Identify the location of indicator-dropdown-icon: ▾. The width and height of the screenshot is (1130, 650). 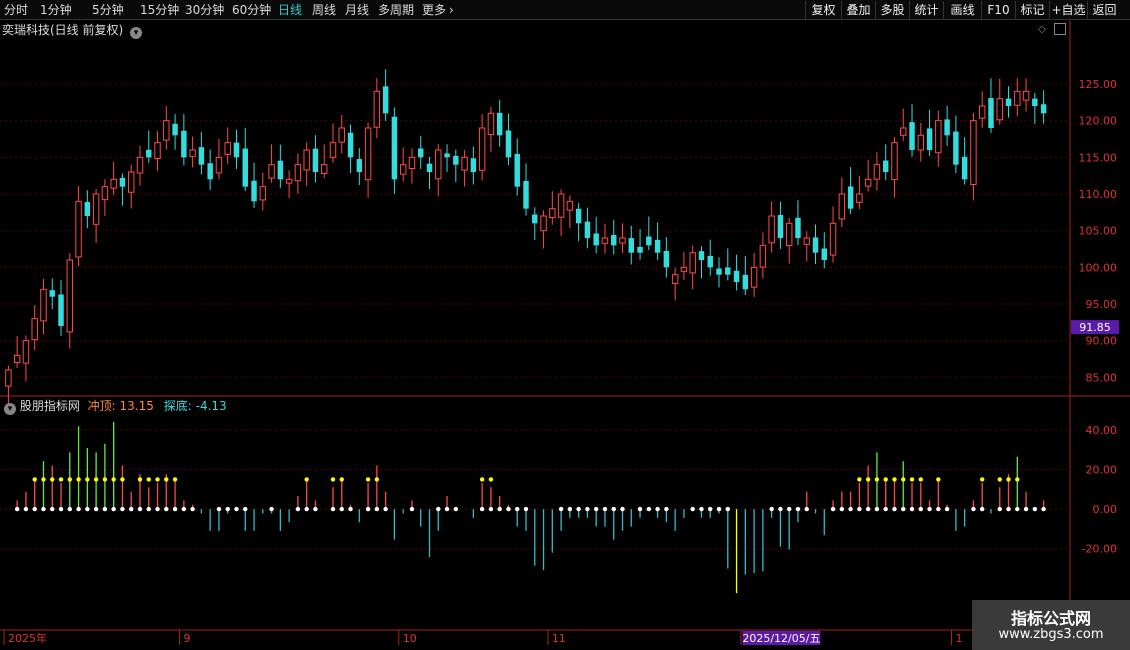
(10, 409).